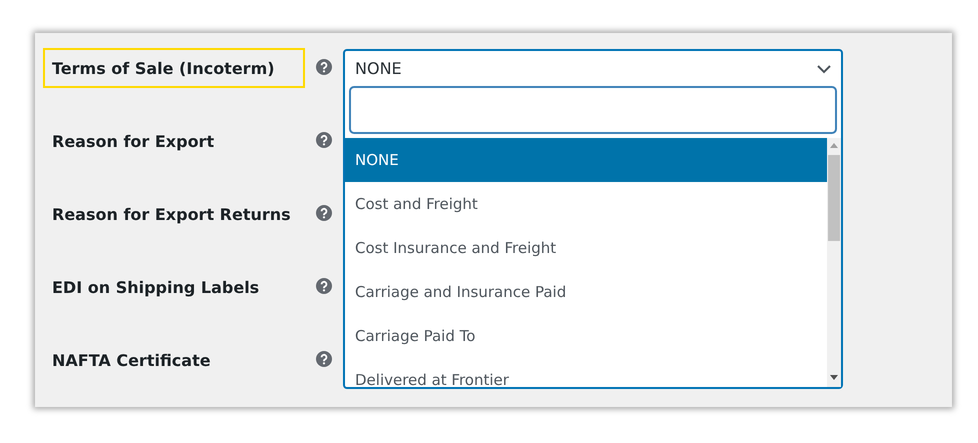  What do you see at coordinates (824, 69) in the screenshot?
I see `caret-icon` at bounding box center [824, 69].